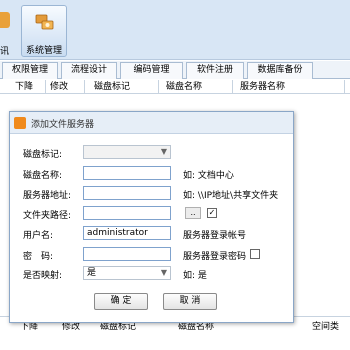 This screenshot has height=350, width=350. I want to click on cancel-button: 取 消, so click(190, 301).